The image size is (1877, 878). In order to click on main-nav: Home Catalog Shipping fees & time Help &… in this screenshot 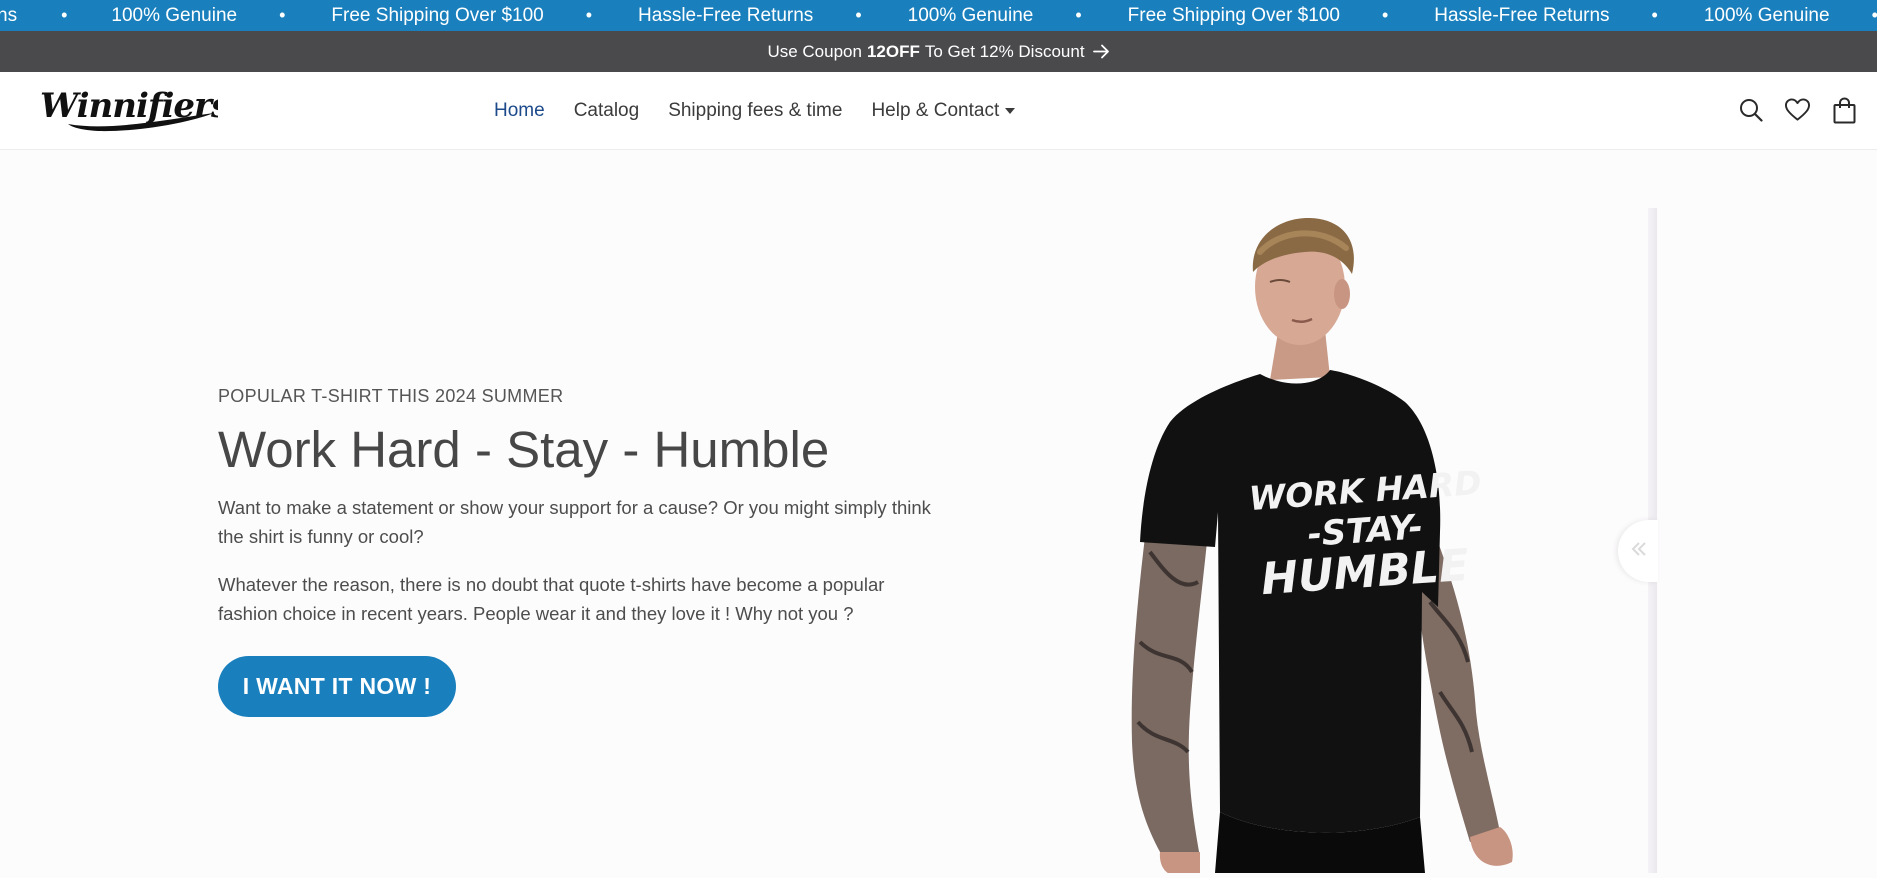, I will do `click(755, 111)`.